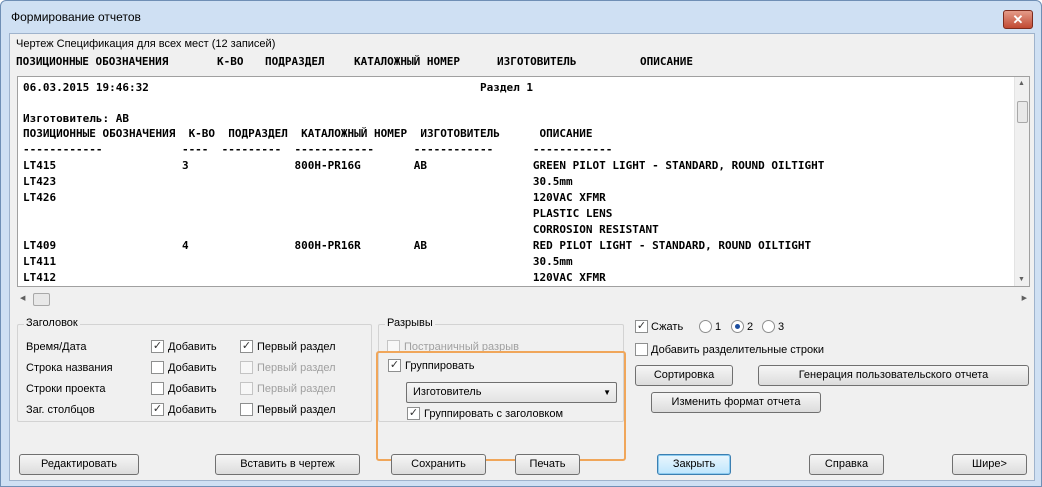 The image size is (1042, 487). What do you see at coordinates (341, 229) in the screenshot?
I see `preview-line: CORROSION RESISTANT` at bounding box center [341, 229].